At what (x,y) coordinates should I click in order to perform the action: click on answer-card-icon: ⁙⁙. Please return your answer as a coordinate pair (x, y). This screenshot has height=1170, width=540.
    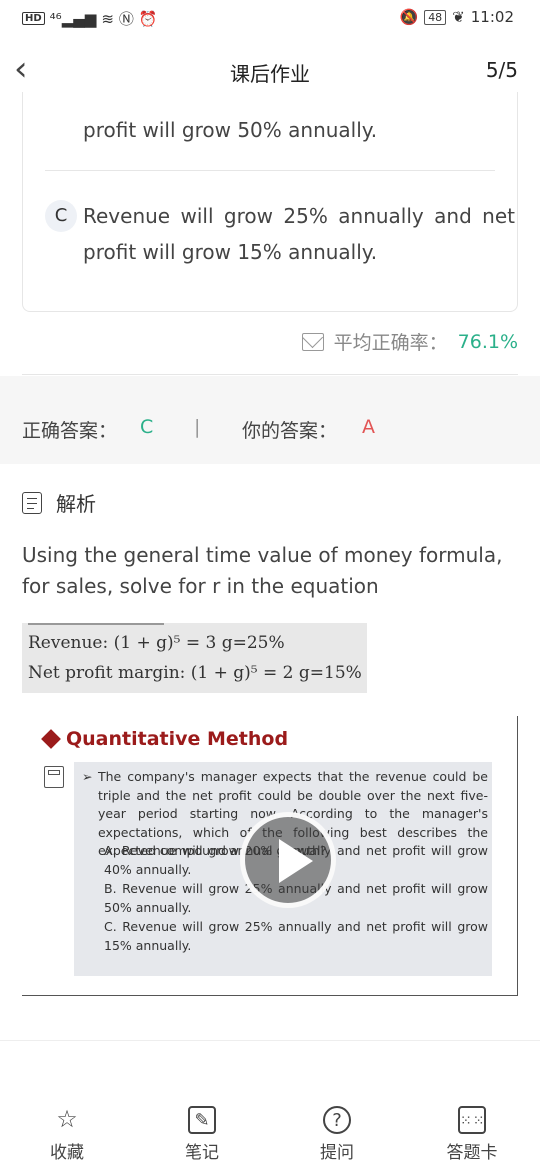
    Looking at the image, I should click on (472, 1120).